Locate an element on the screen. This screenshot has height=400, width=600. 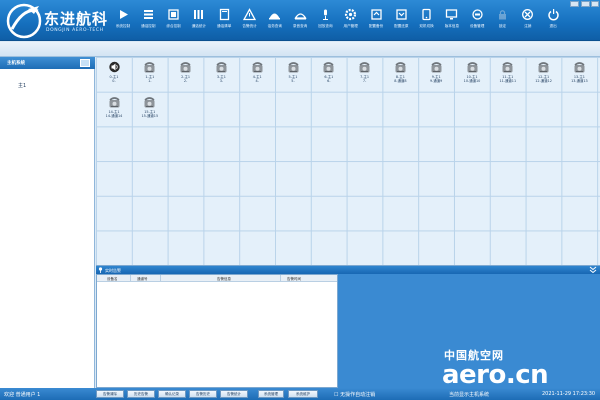
channel-cell: 14-主1 14-通道14 is located at coordinates (114, 110).